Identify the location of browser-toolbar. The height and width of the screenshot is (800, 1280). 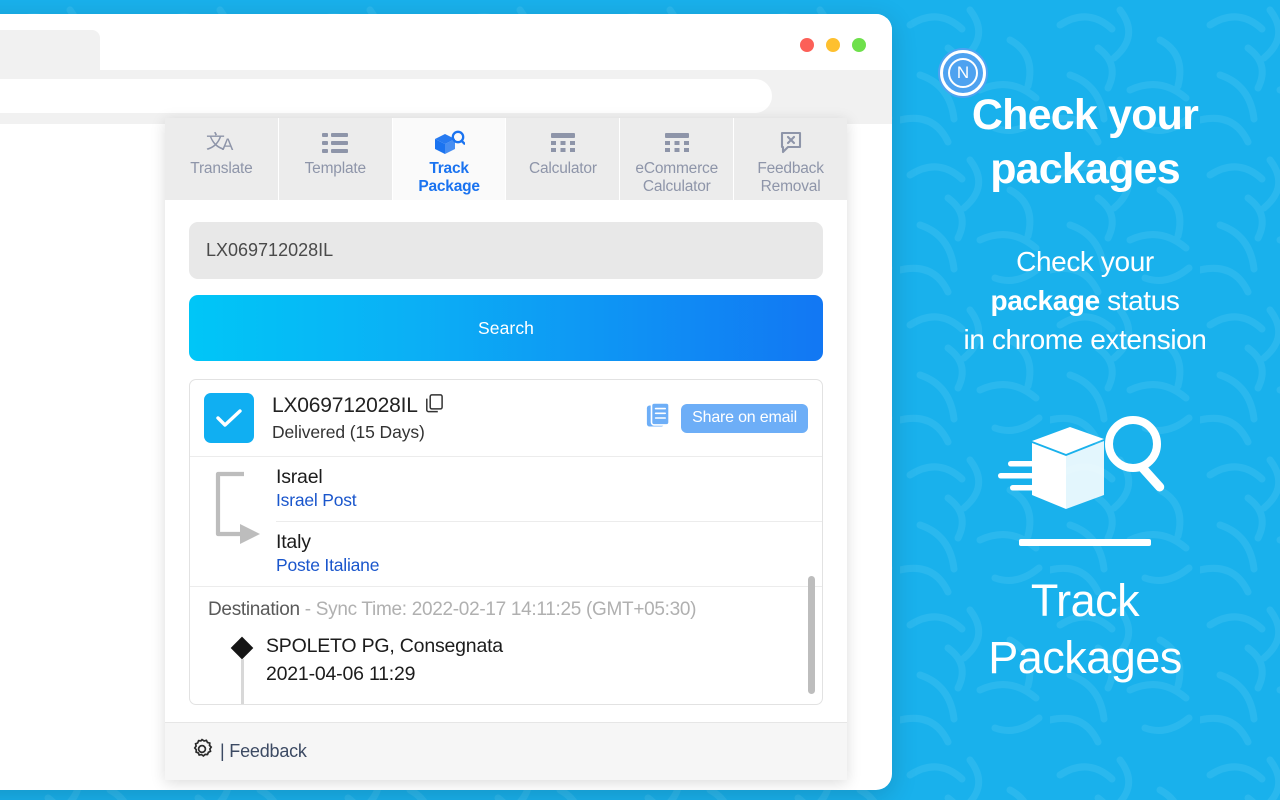
(446, 97).